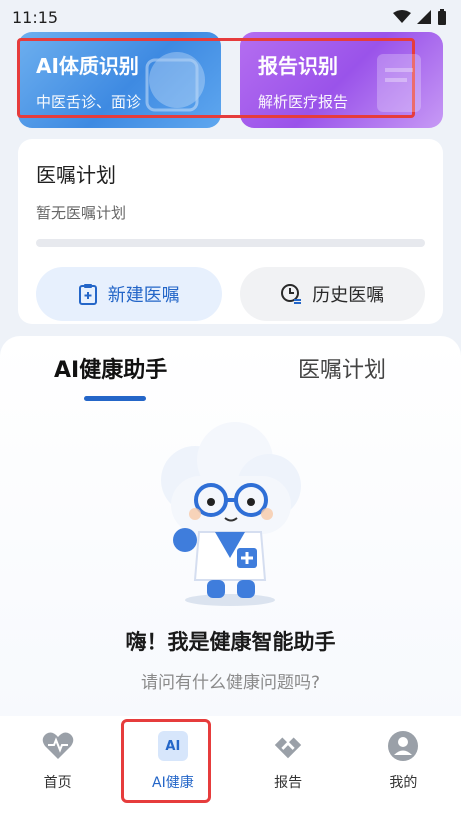  Describe the element at coordinates (348, 295) in the screenshot. I see `history-plan-label: 历史医嘱` at that location.